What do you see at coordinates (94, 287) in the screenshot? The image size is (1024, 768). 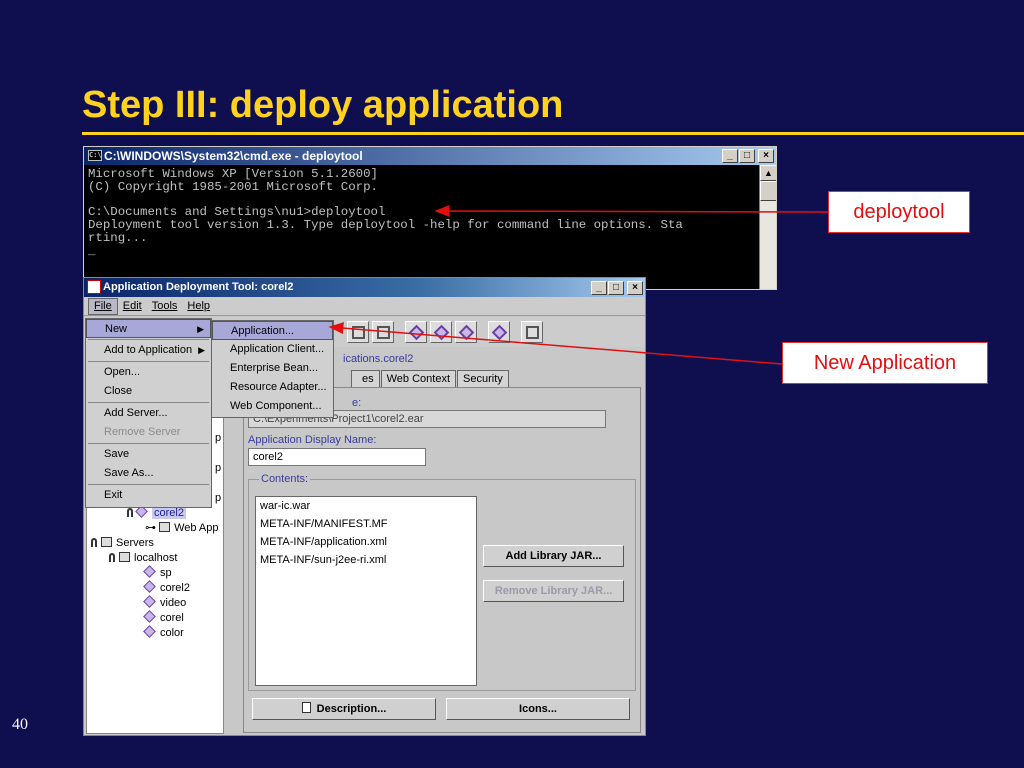 I see `java-cup-icon` at bounding box center [94, 287].